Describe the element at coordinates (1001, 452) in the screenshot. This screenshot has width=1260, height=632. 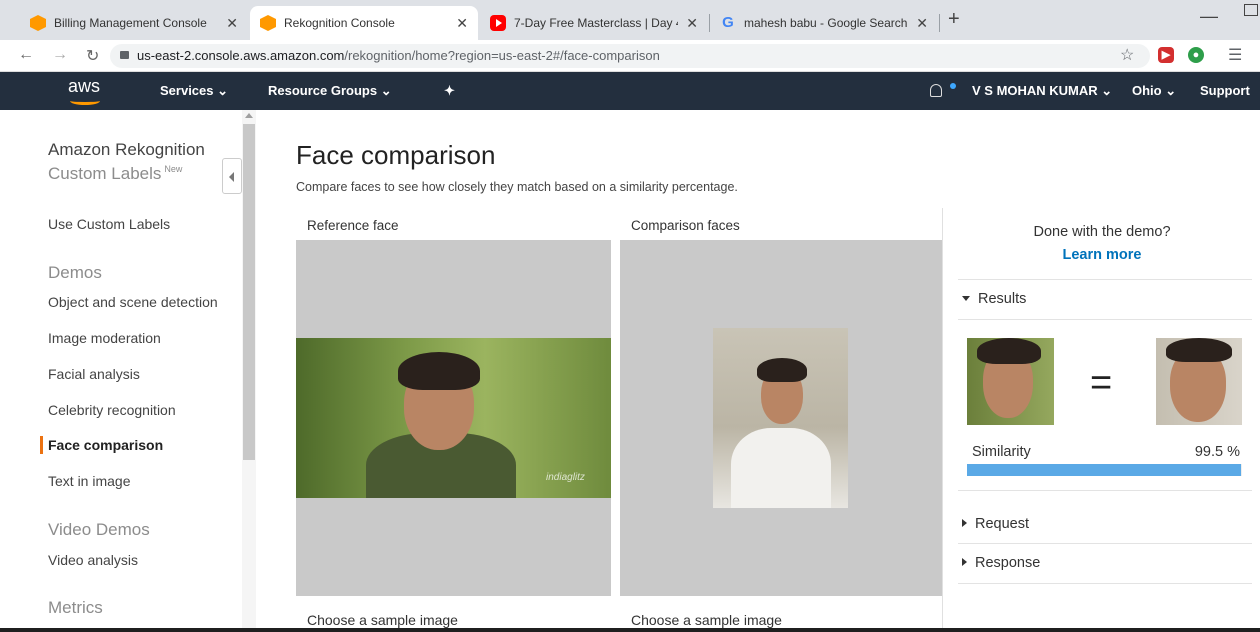
I see `similarity-label: Similarity` at that location.